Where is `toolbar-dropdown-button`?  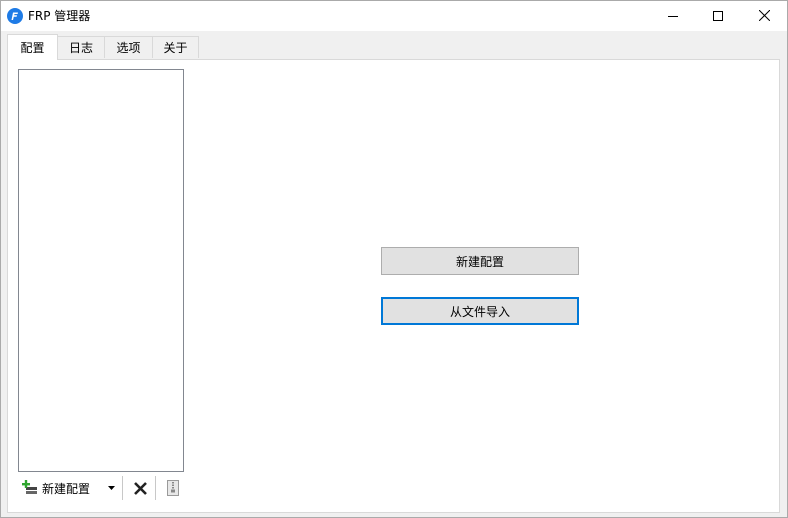
toolbar-dropdown-button is located at coordinates (111, 488).